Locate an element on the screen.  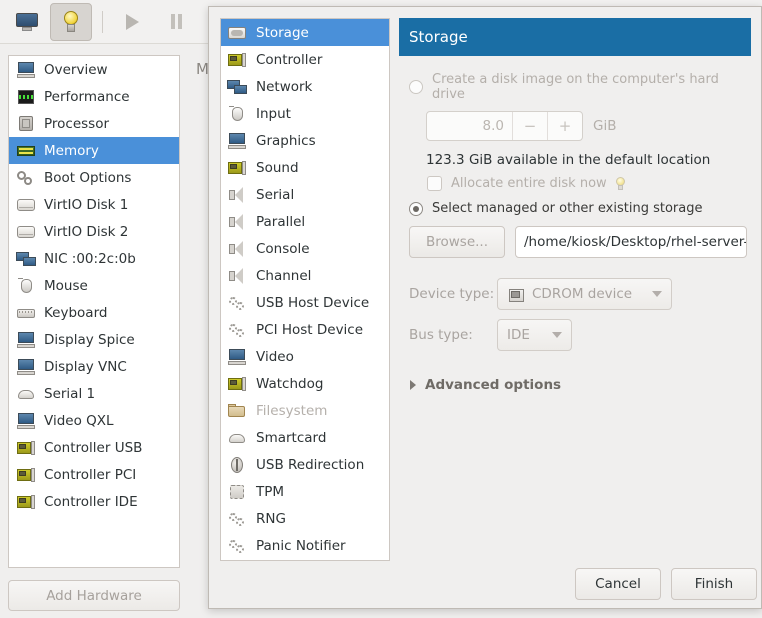
device-list-item-label: Graphics is located at coordinates (286, 140).